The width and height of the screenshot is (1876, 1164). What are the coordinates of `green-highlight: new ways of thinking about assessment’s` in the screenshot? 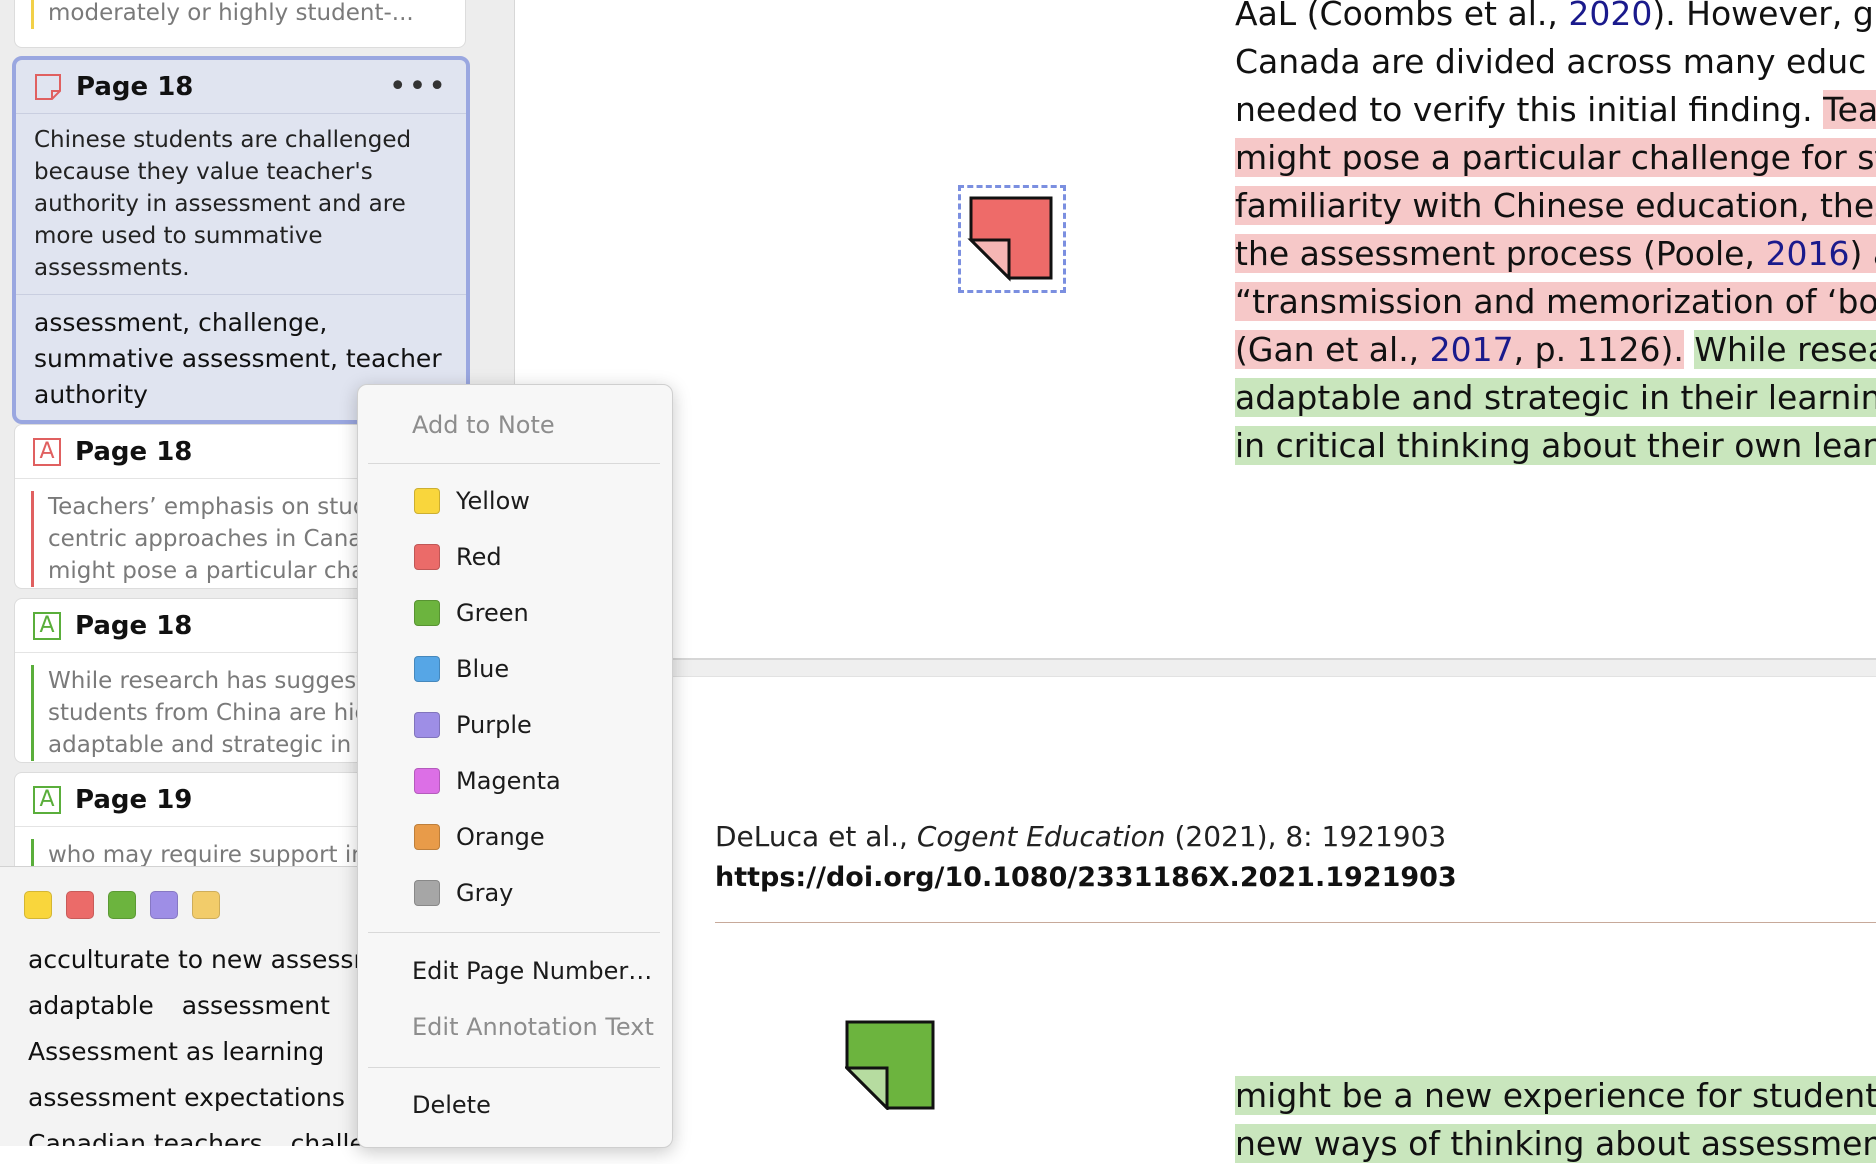 It's located at (1555, 1143).